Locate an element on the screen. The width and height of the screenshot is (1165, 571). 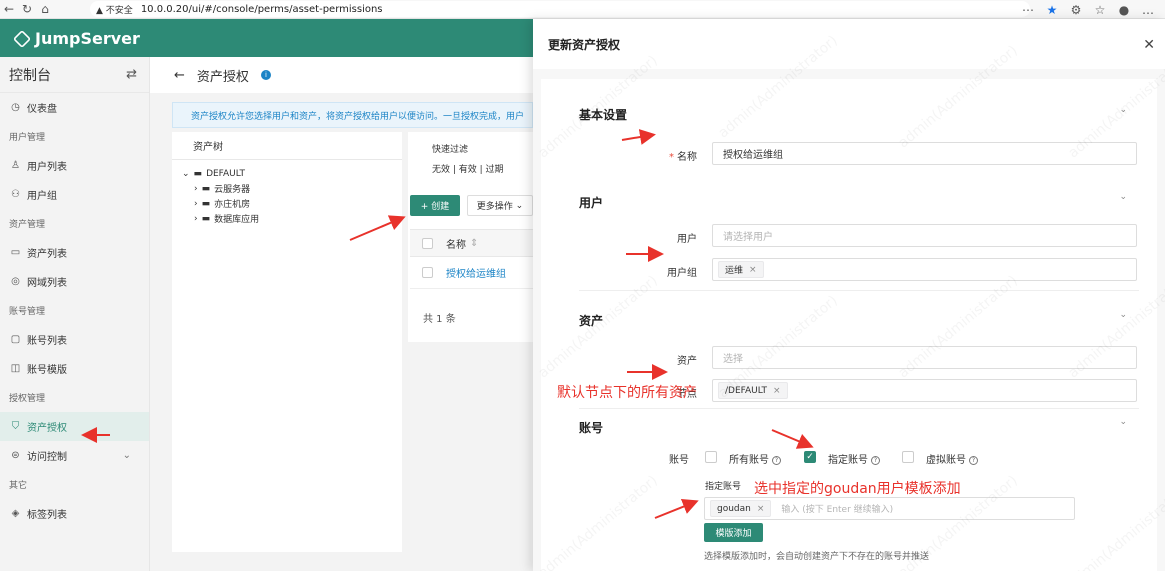
jumpserver-logo-icon is located at coordinates (22, 38).